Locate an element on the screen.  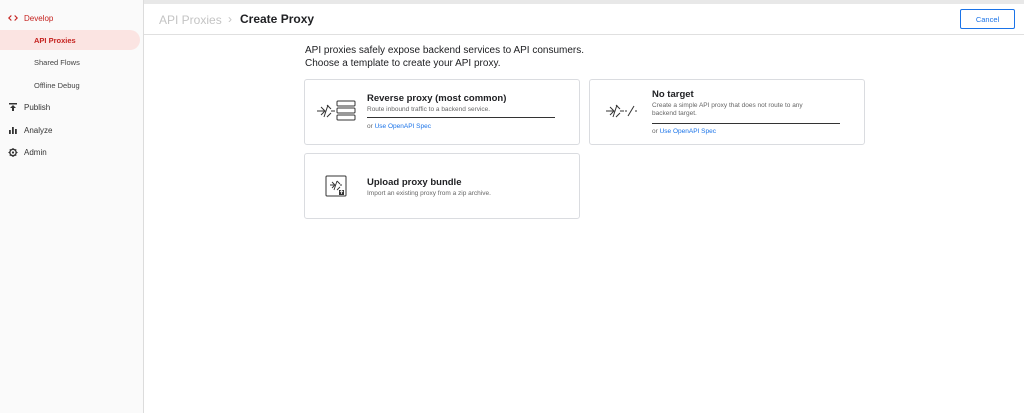
nav-admin: Admin is located at coordinates (23, 152).